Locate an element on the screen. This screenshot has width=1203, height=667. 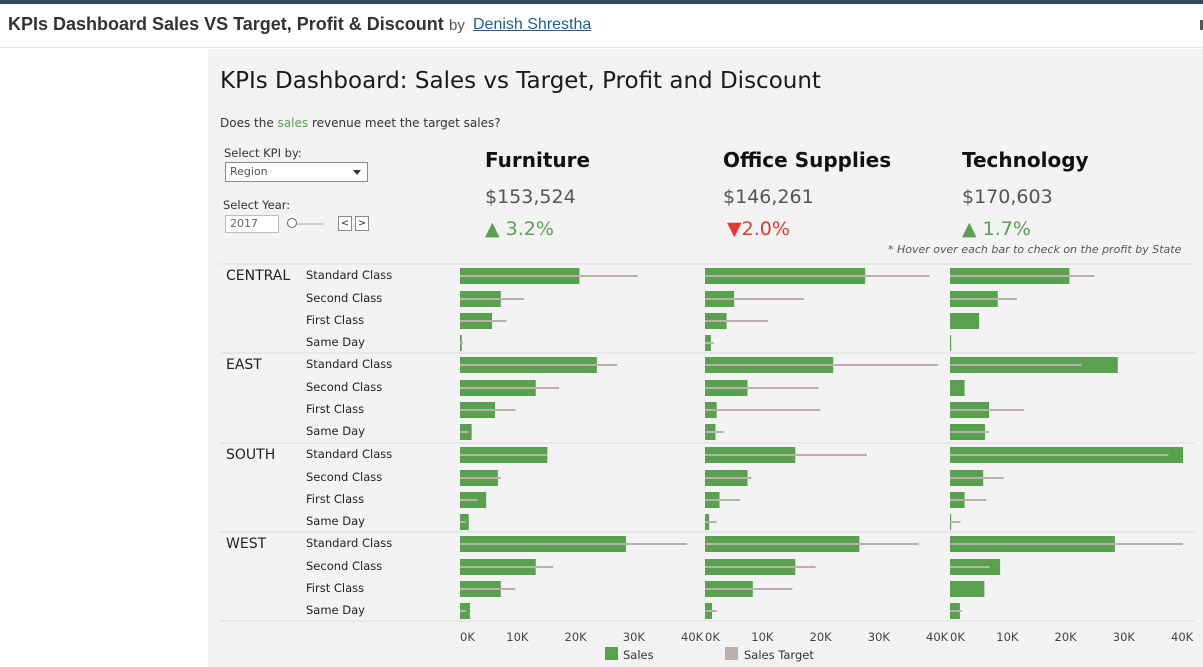
legend-sales-label: Sales is located at coordinates (638, 655).